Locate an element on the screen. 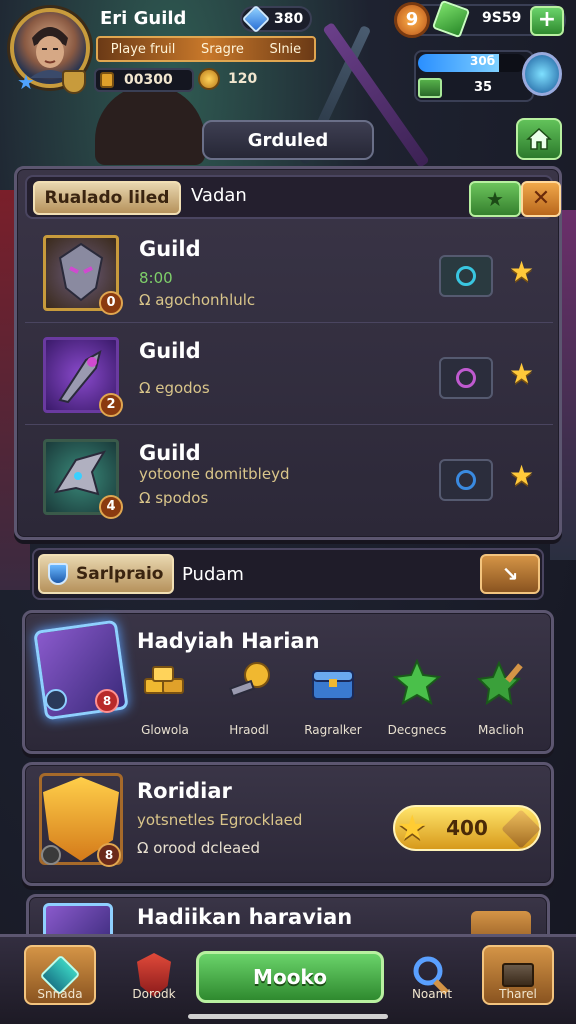 Image resolution: width=576 pixels, height=1024 pixels. home-button is located at coordinates (539, 139).